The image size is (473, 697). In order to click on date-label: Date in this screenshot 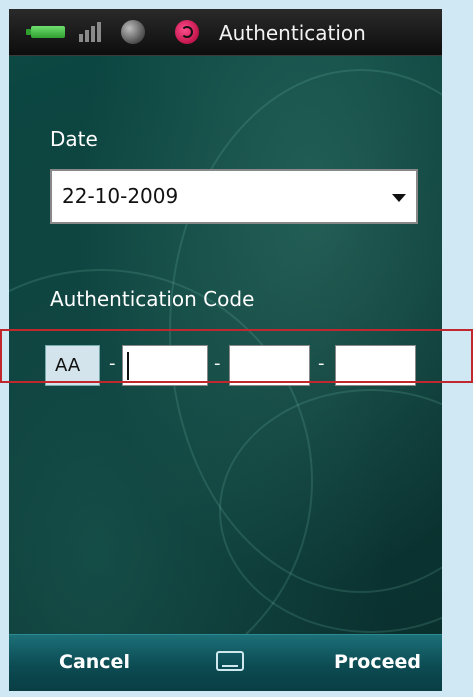, I will do `click(74, 139)`.